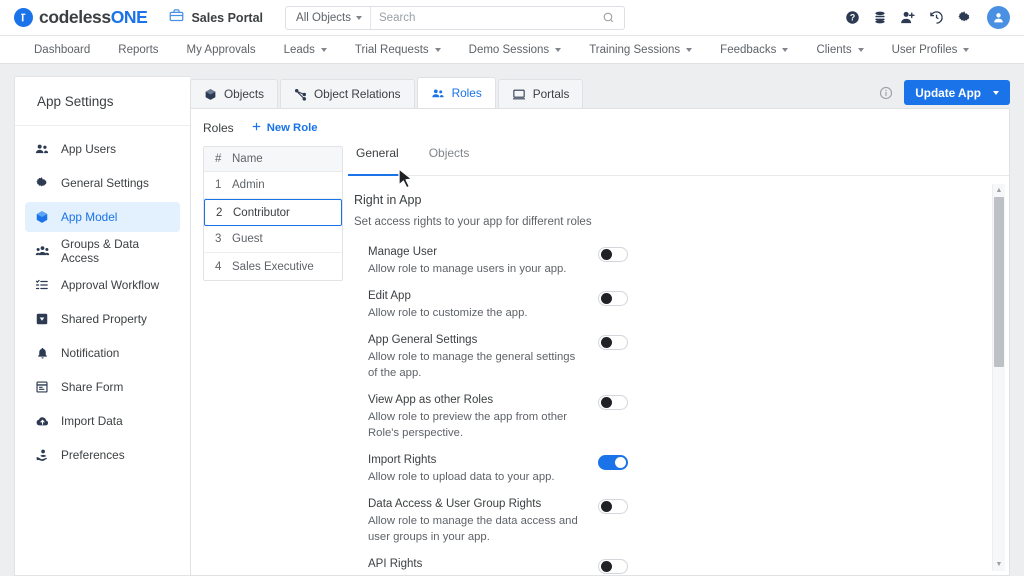 The image size is (1024, 576). I want to click on search-scope-dropdown: All Objects, so click(328, 17).